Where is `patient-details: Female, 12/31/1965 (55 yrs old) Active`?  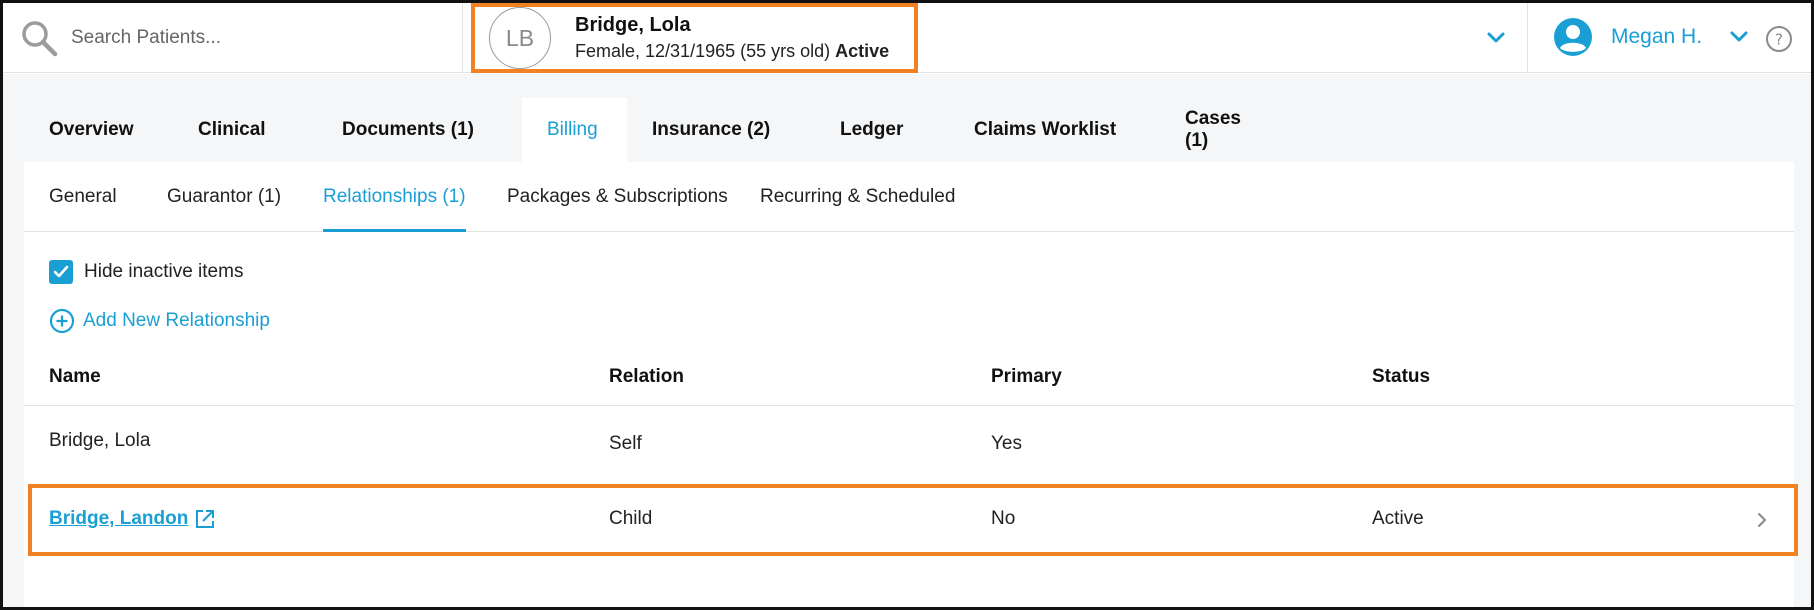
patient-details: Female, 12/31/1965 (55 yrs old) Active is located at coordinates (732, 51).